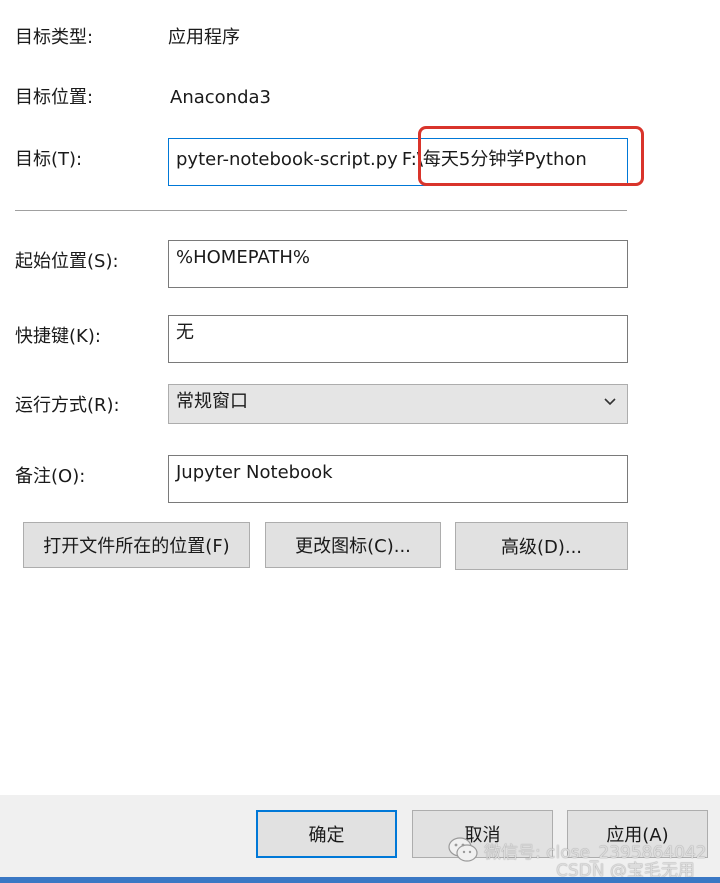 The width and height of the screenshot is (720, 883). Describe the element at coordinates (398, 404) in the screenshot. I see `run-select: 常规窗口` at that location.